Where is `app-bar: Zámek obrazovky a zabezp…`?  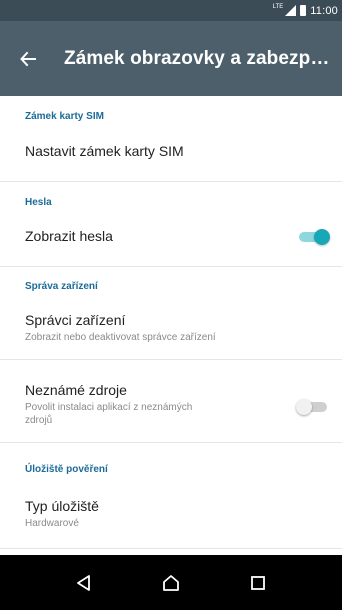 app-bar: Zámek obrazovky a zabezp… is located at coordinates (171, 58).